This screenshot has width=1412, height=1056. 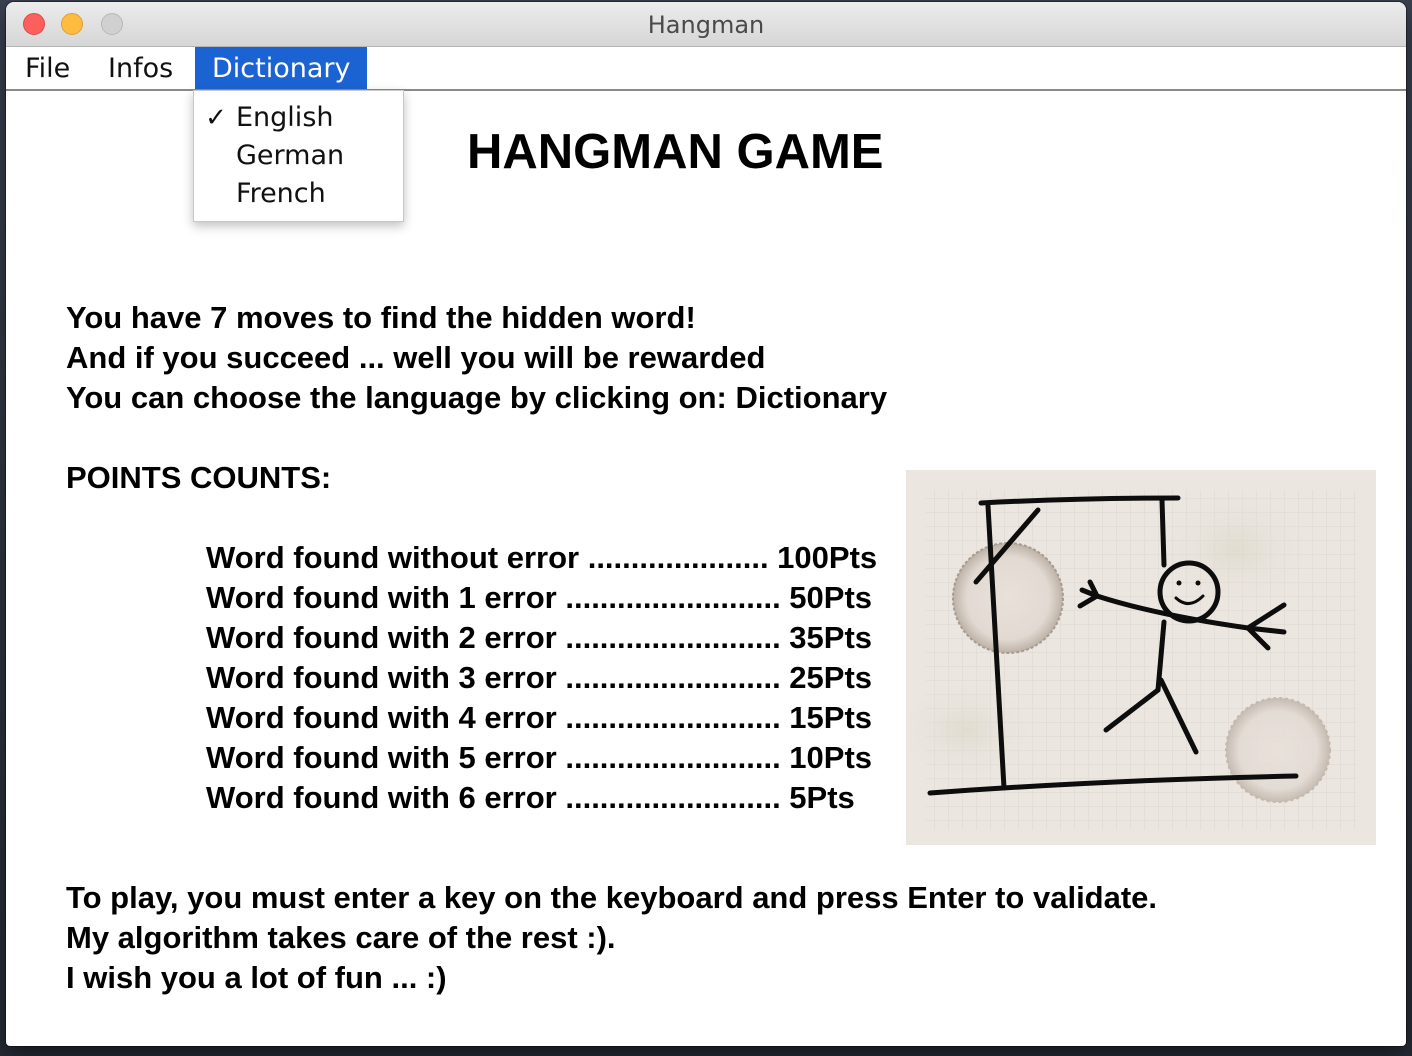 I want to click on instruction-line: My algorithm takes care of the rest :)., so click(x=341, y=937).